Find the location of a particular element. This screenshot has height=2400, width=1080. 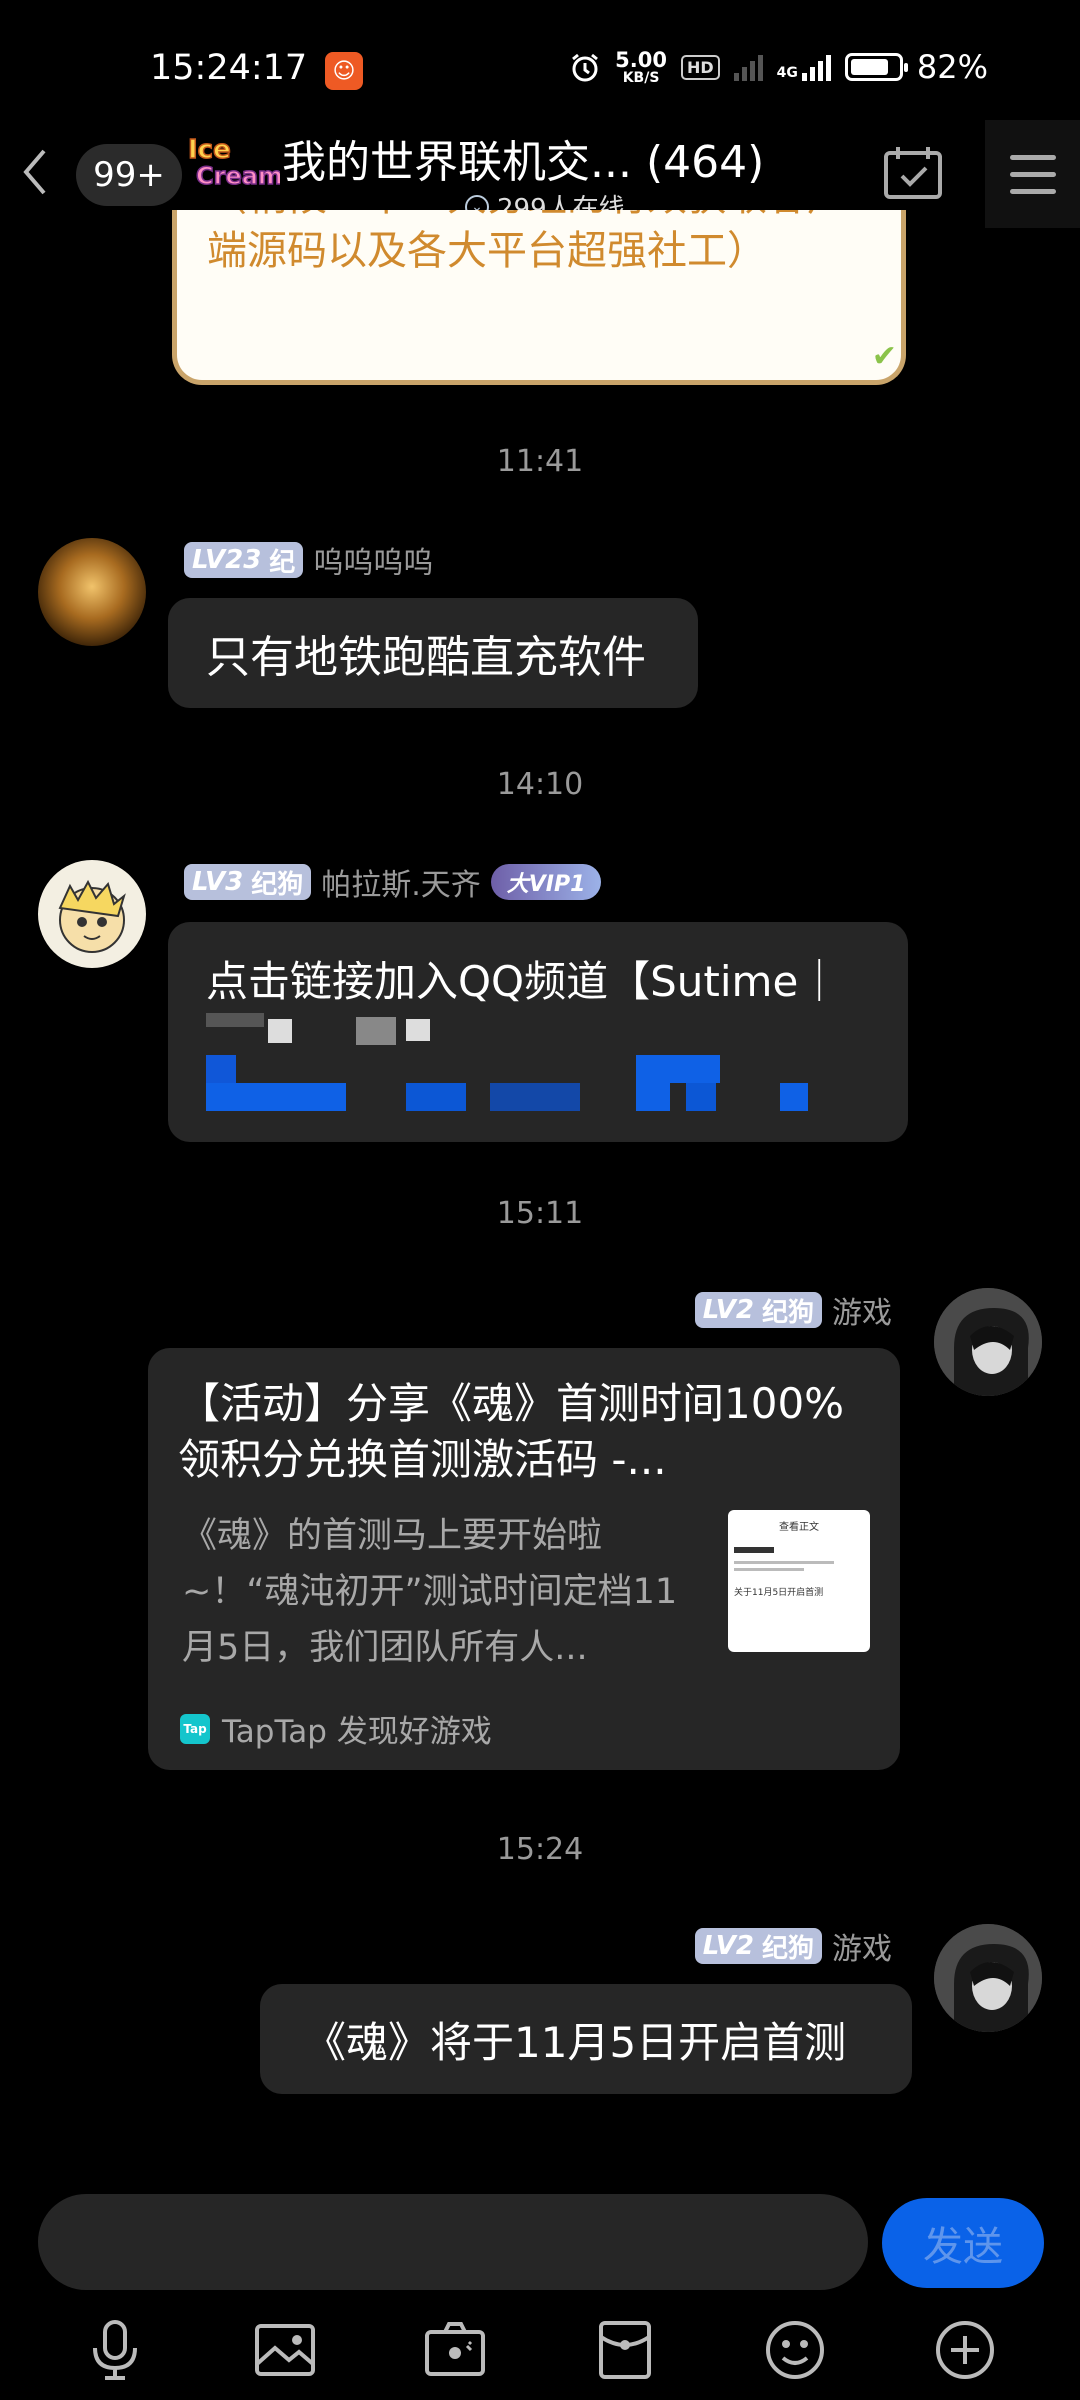

red-packet-icon is located at coordinates (625, 2350).